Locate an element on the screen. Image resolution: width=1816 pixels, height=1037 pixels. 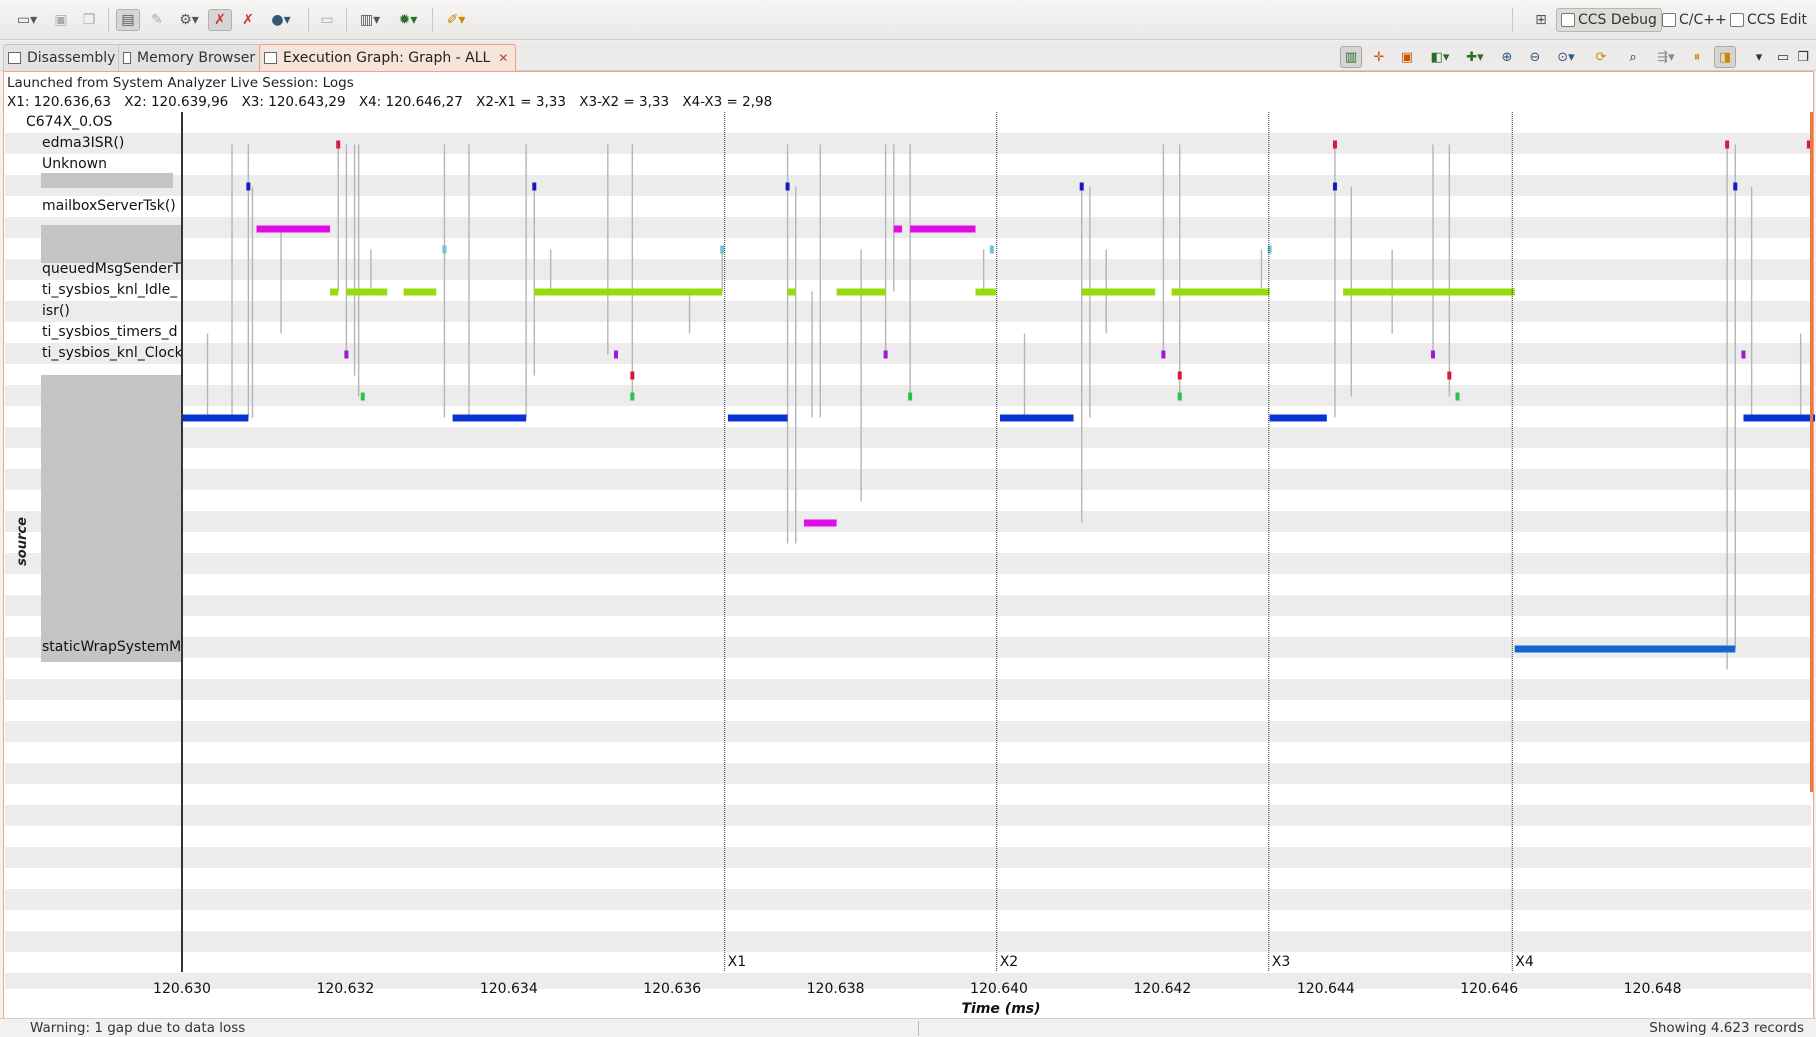
vertical-scrollbar is located at coordinates (1811, 452).